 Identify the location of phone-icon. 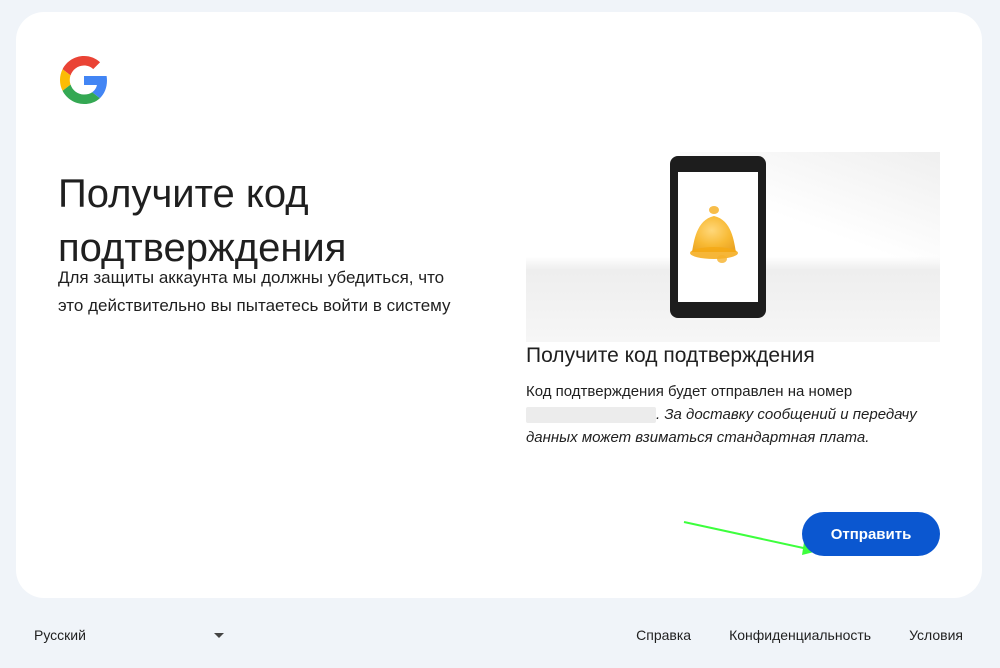
(718, 237).